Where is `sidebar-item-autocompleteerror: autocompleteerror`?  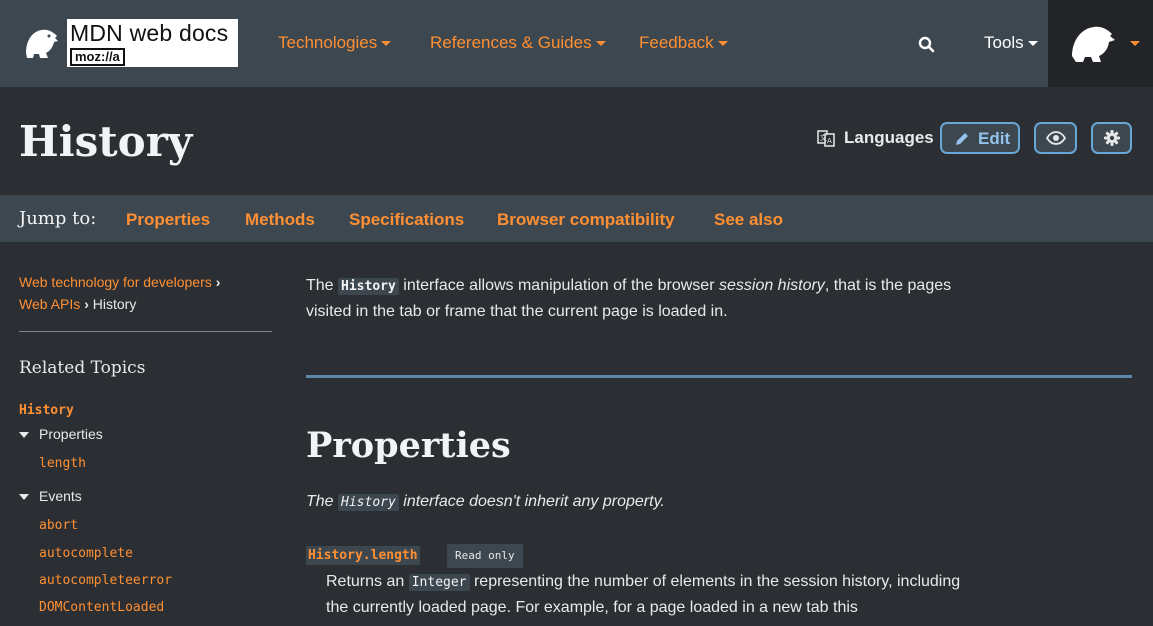
sidebar-item-autocompleteerror: autocompleteerror is located at coordinates (105, 580).